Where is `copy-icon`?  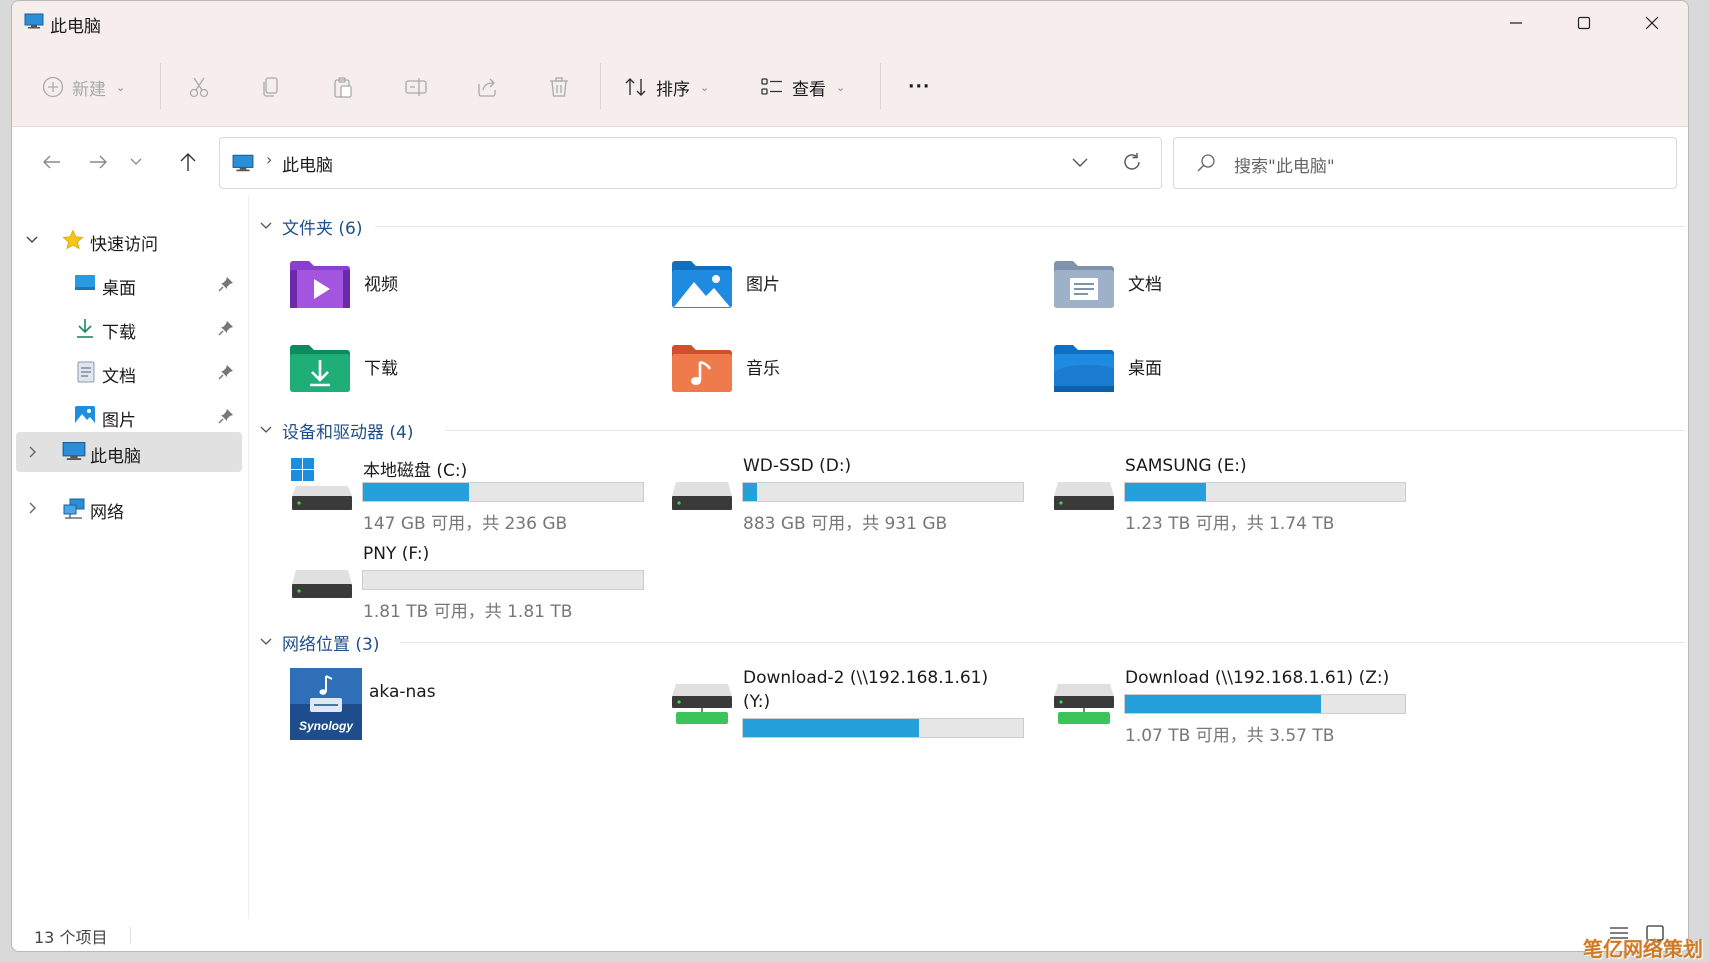 copy-icon is located at coordinates (270, 87).